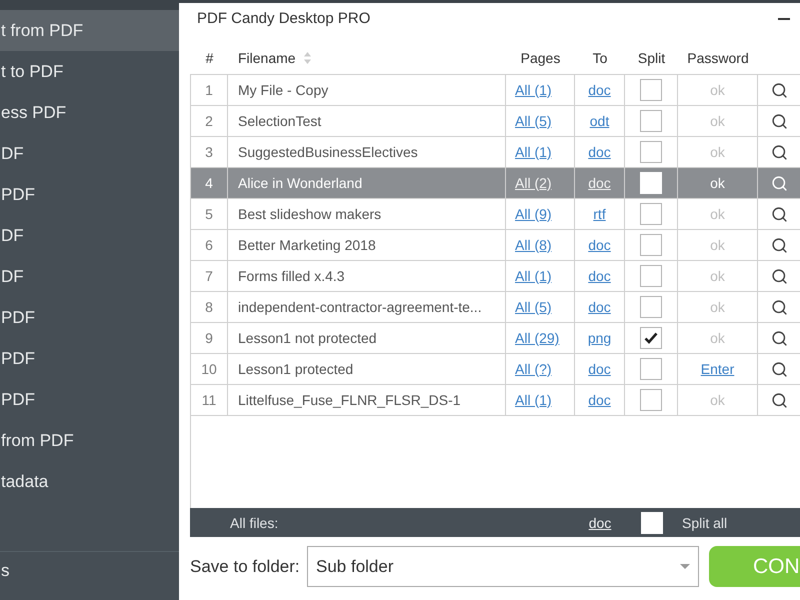 The width and height of the screenshot is (800, 600). I want to click on filename-text: Best slideshow makers, so click(310, 214).